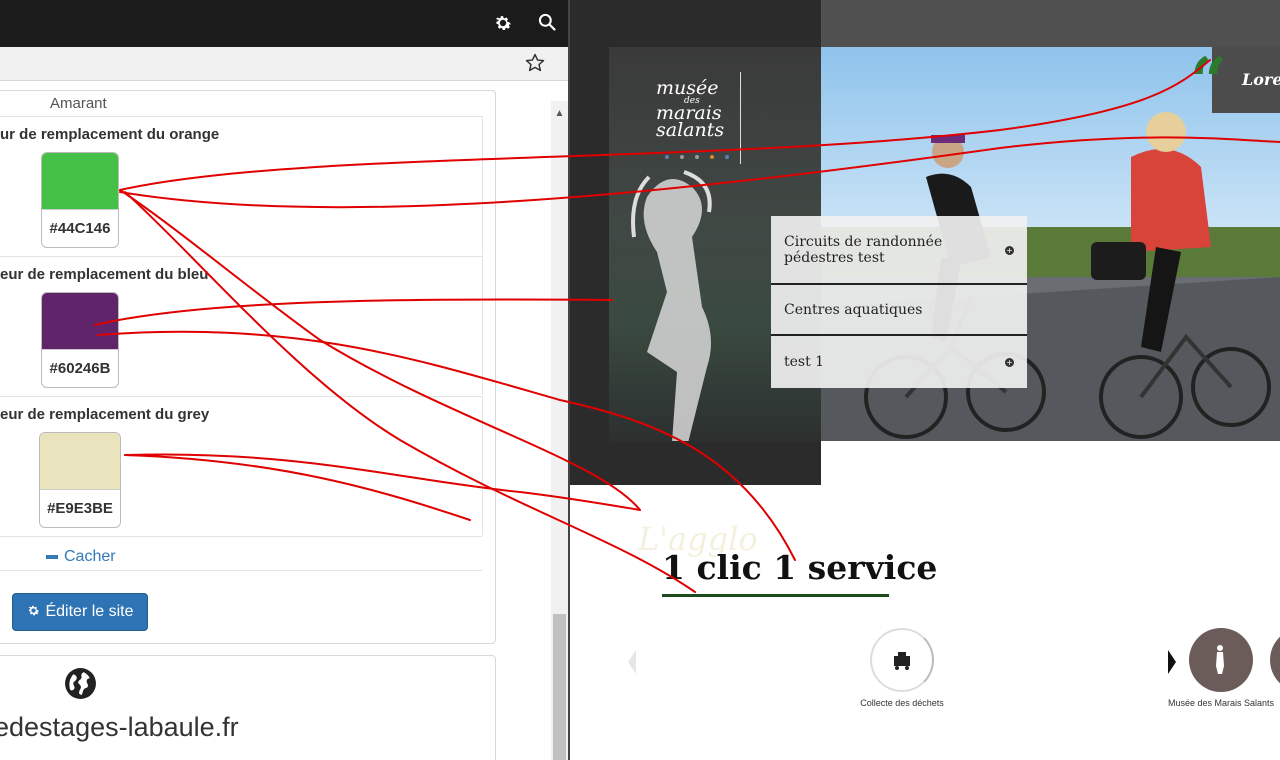  Describe the element at coordinates (1275, 660) in the screenshot. I see `service-next-partial` at that location.